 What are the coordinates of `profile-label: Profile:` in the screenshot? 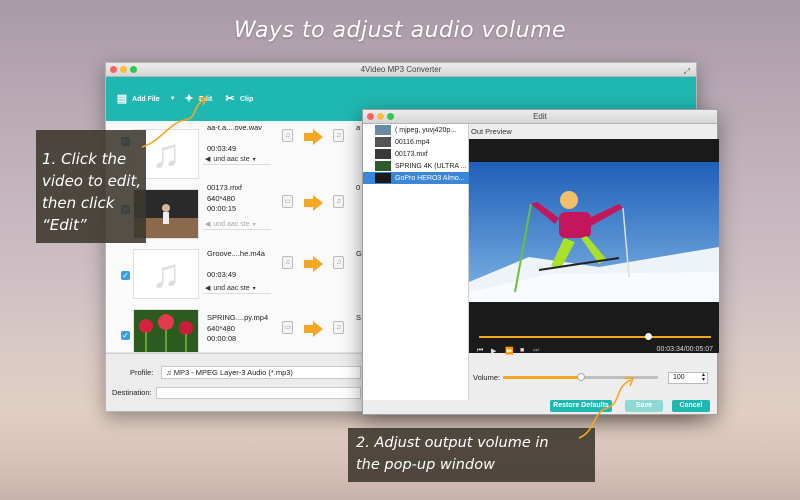 It's located at (142, 372).